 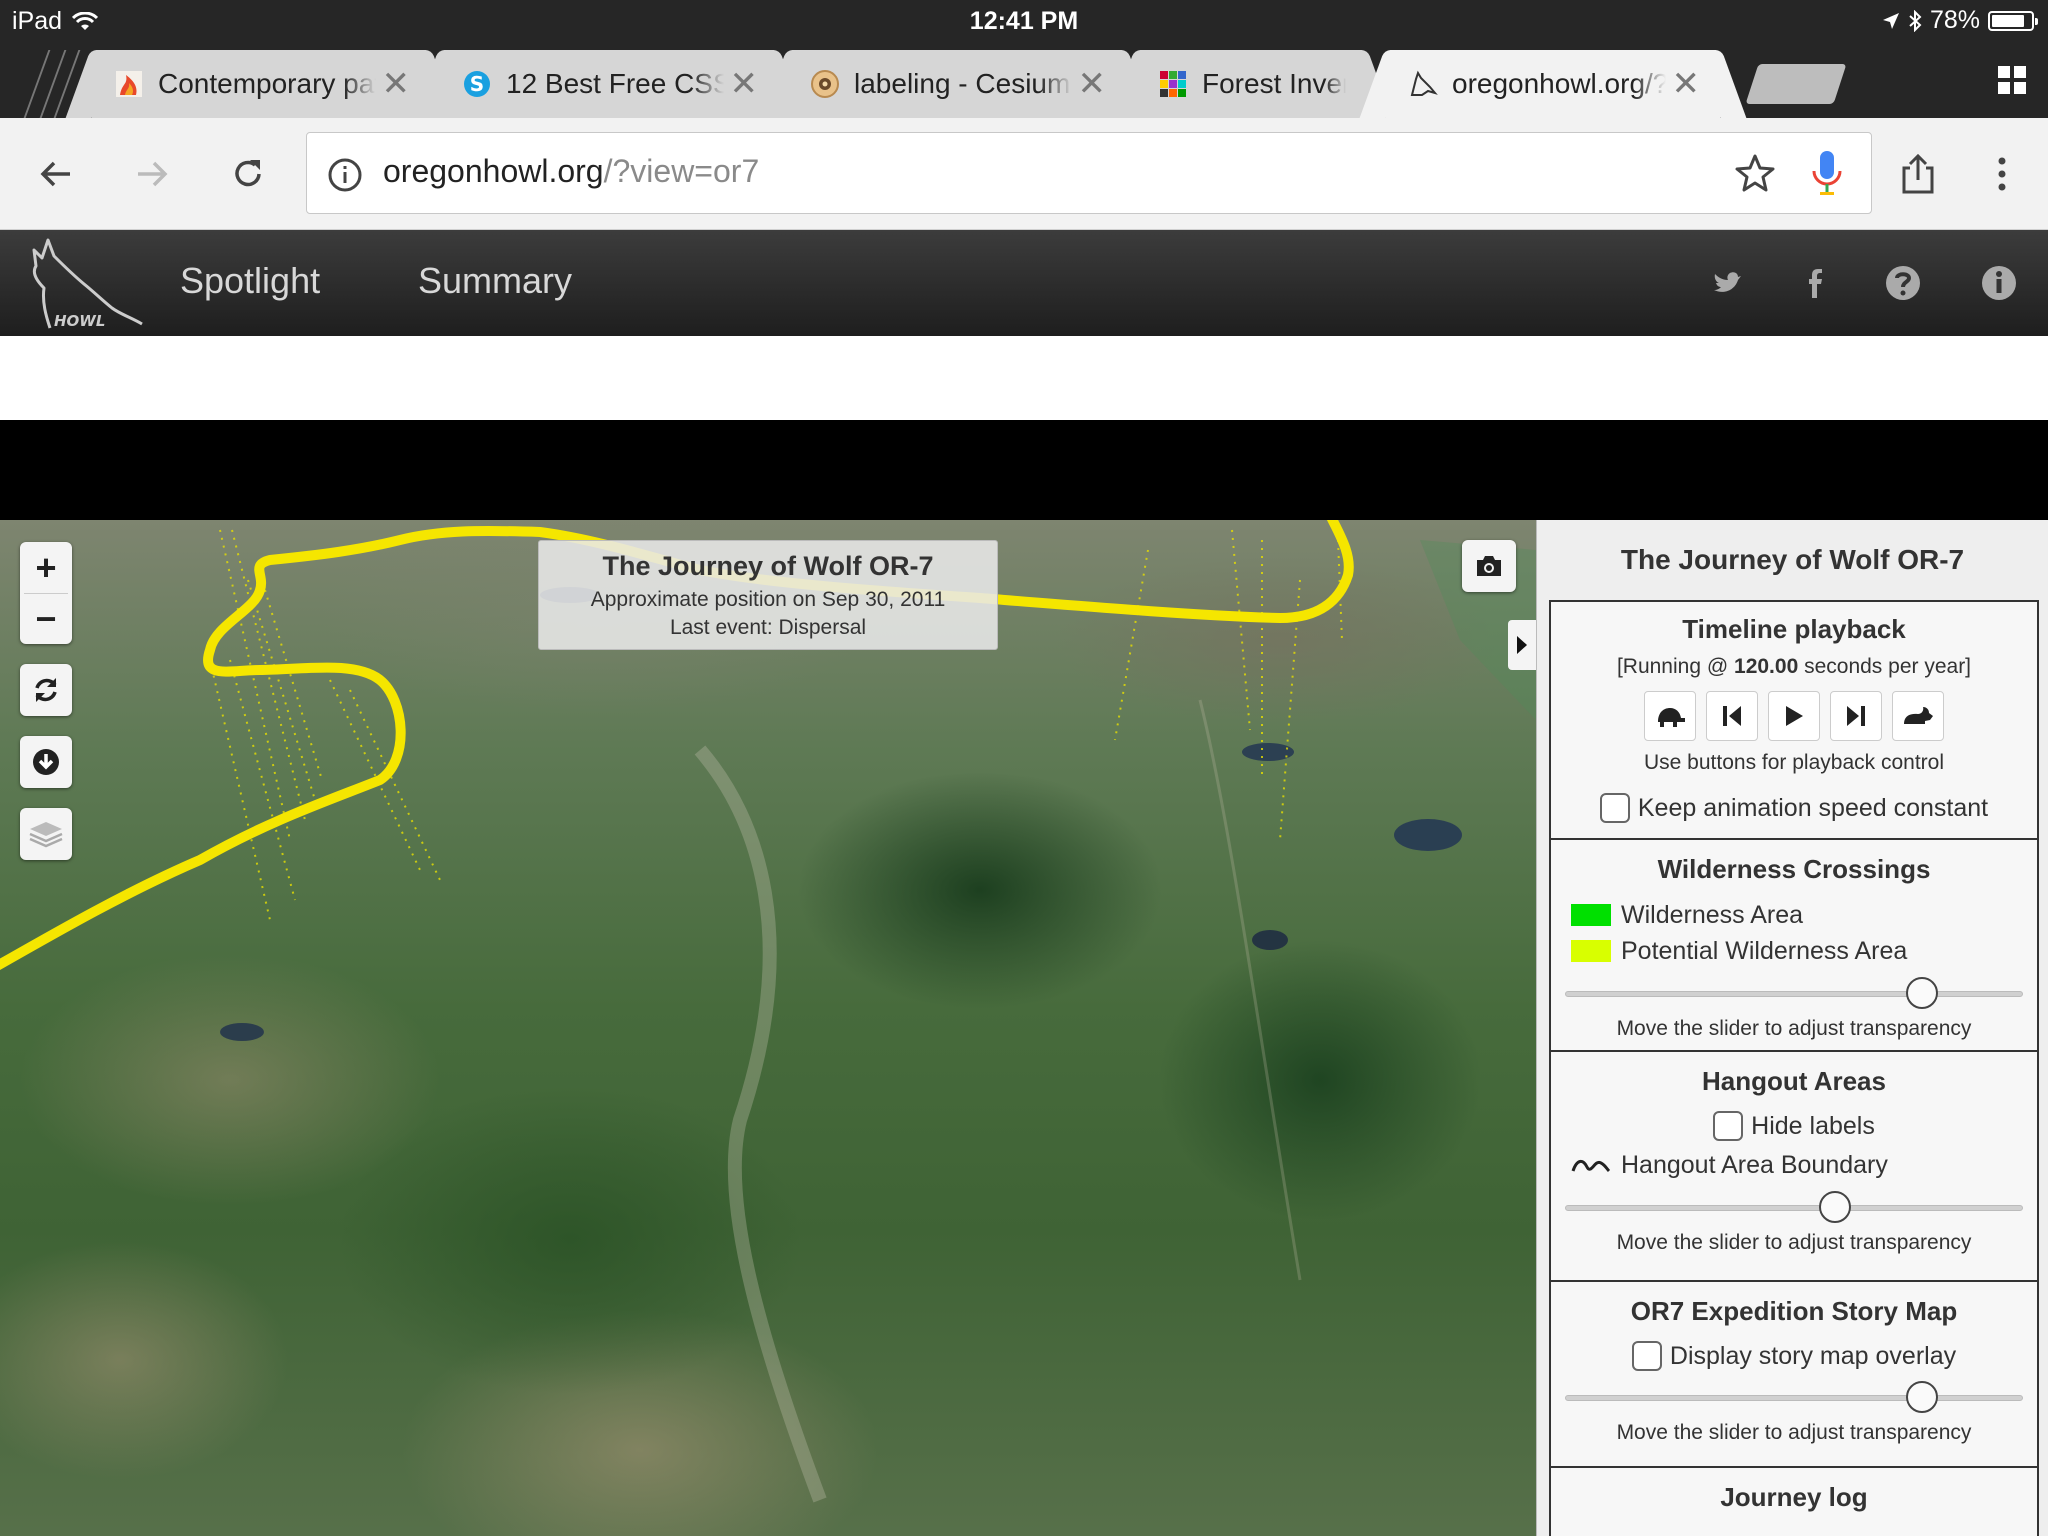 What do you see at coordinates (1813, 807) in the screenshot?
I see `keep-speed-label: Keep animation speed constant` at bounding box center [1813, 807].